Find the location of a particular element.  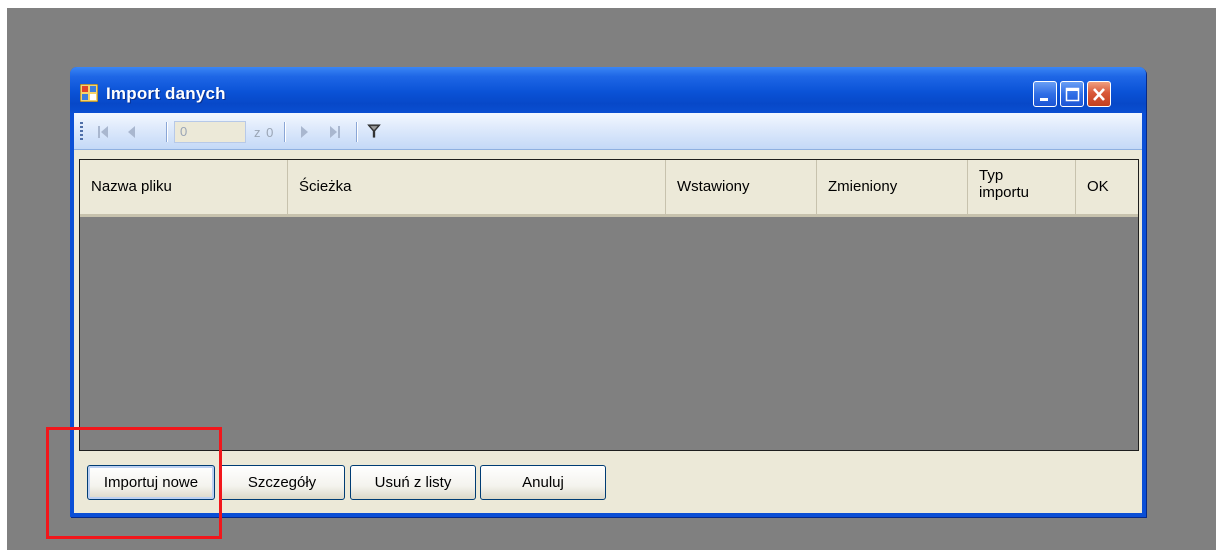

column-header-ok: OK is located at coordinates (1107, 187).